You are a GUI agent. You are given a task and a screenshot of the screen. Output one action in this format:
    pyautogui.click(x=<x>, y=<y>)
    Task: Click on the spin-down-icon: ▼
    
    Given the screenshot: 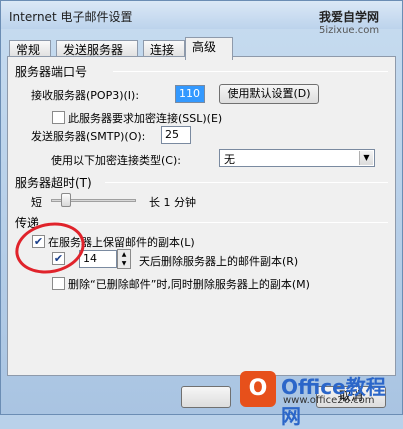 What is the action you would take?
    pyautogui.click(x=124, y=263)
    